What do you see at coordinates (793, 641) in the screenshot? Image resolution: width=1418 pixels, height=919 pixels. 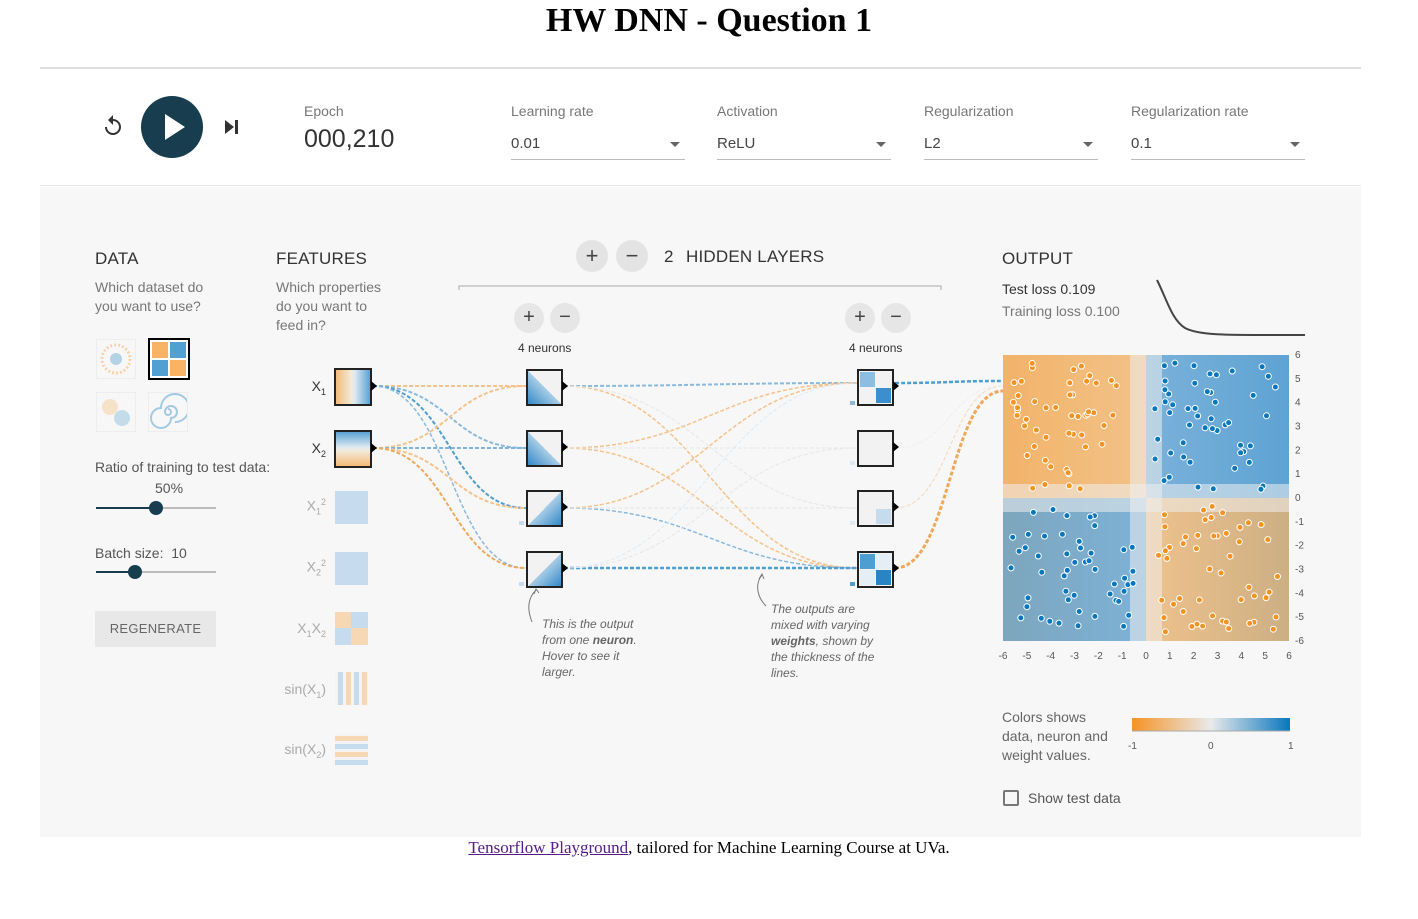 I see `note-bold: weights` at bounding box center [793, 641].